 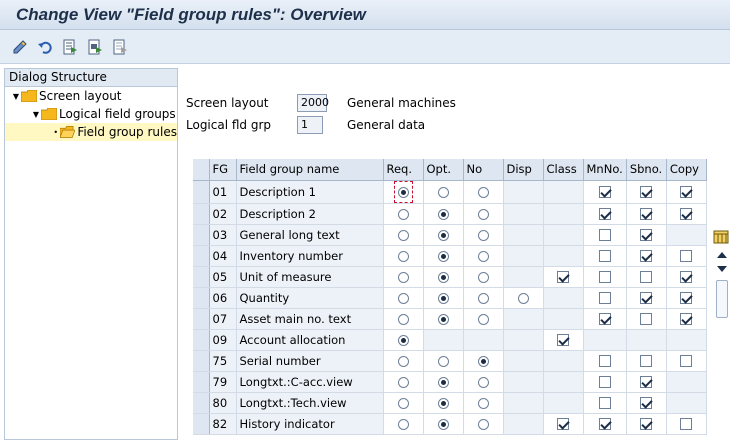 What do you see at coordinates (450, 298) in the screenshot?
I see `table-row: 06 Quantity` at bounding box center [450, 298].